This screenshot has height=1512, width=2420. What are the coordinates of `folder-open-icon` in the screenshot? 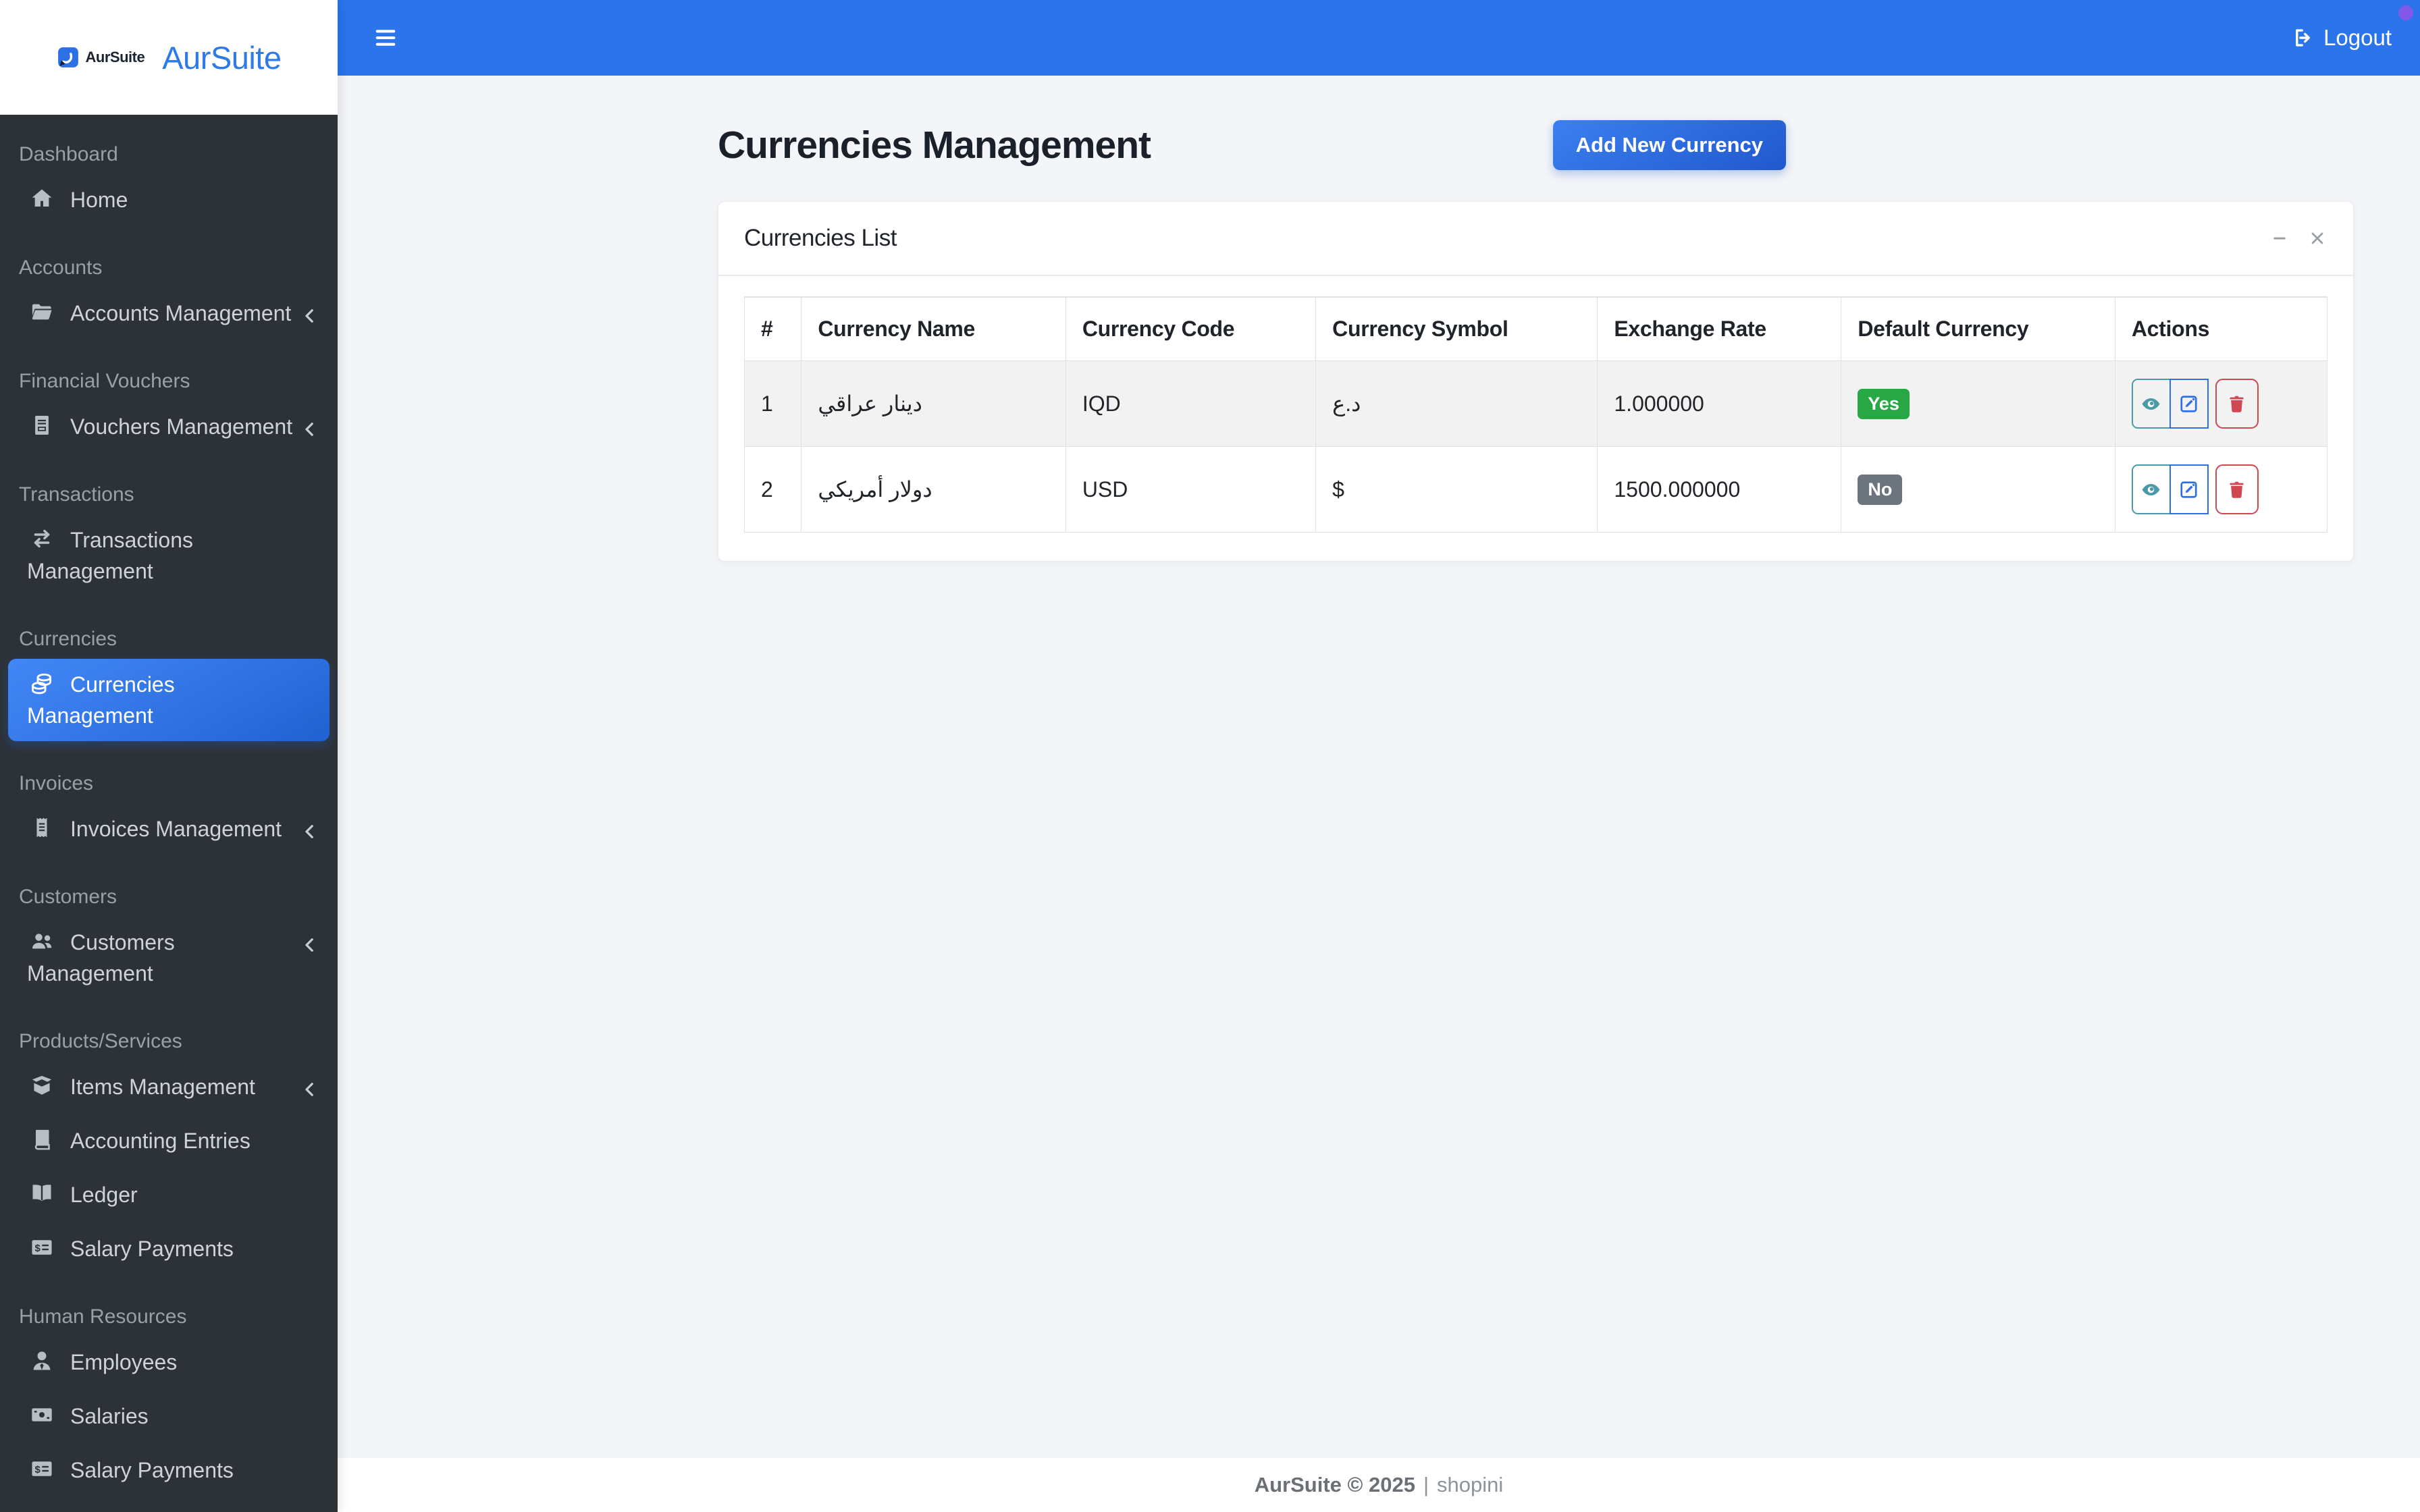 It's located at (42, 312).